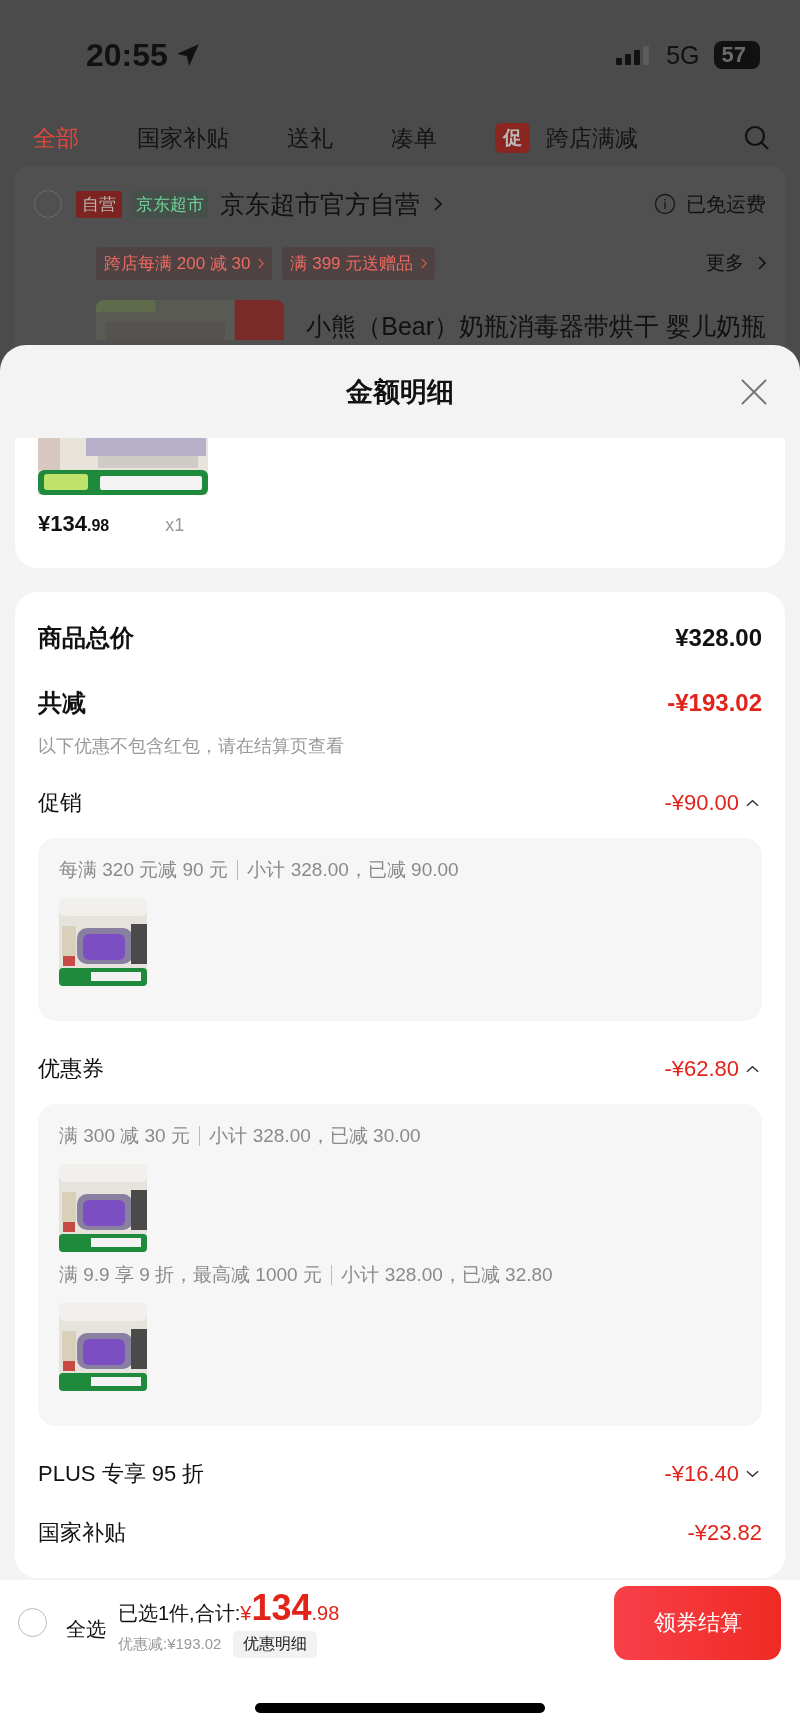 This screenshot has height=1733, width=800. What do you see at coordinates (143, 870) in the screenshot?
I see `rule-text: 每满 320 元减 90 元` at bounding box center [143, 870].